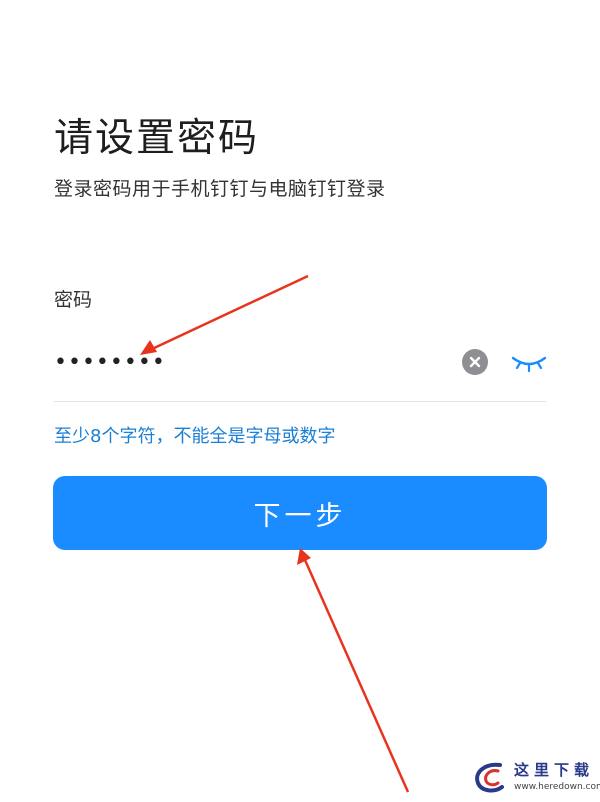  I want to click on password-input, so click(249, 362).